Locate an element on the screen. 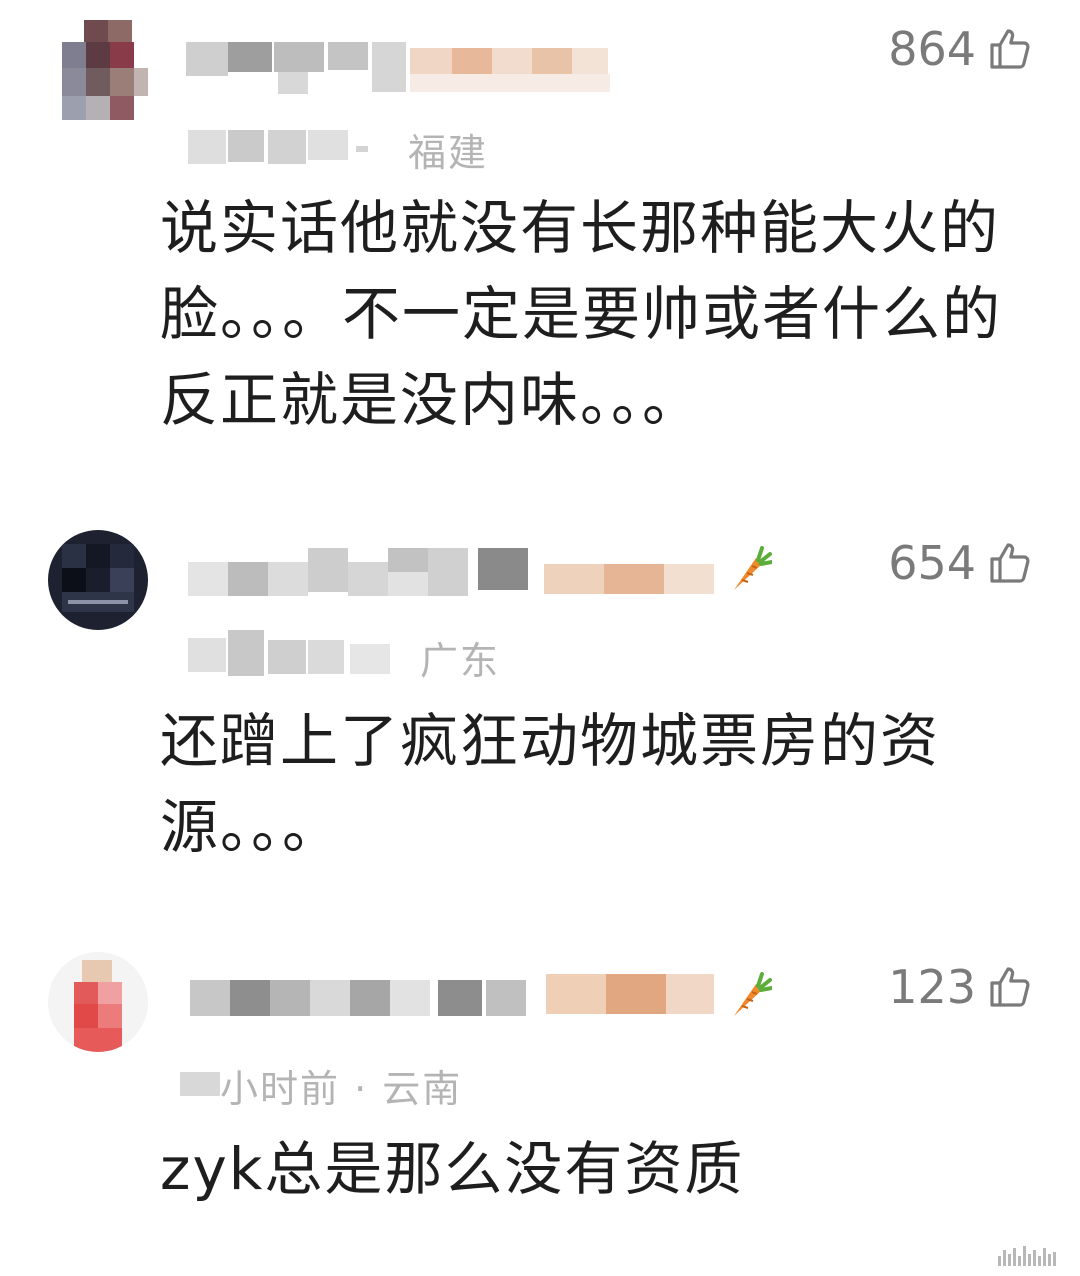  like-button: 123 is located at coordinates (961, 987).